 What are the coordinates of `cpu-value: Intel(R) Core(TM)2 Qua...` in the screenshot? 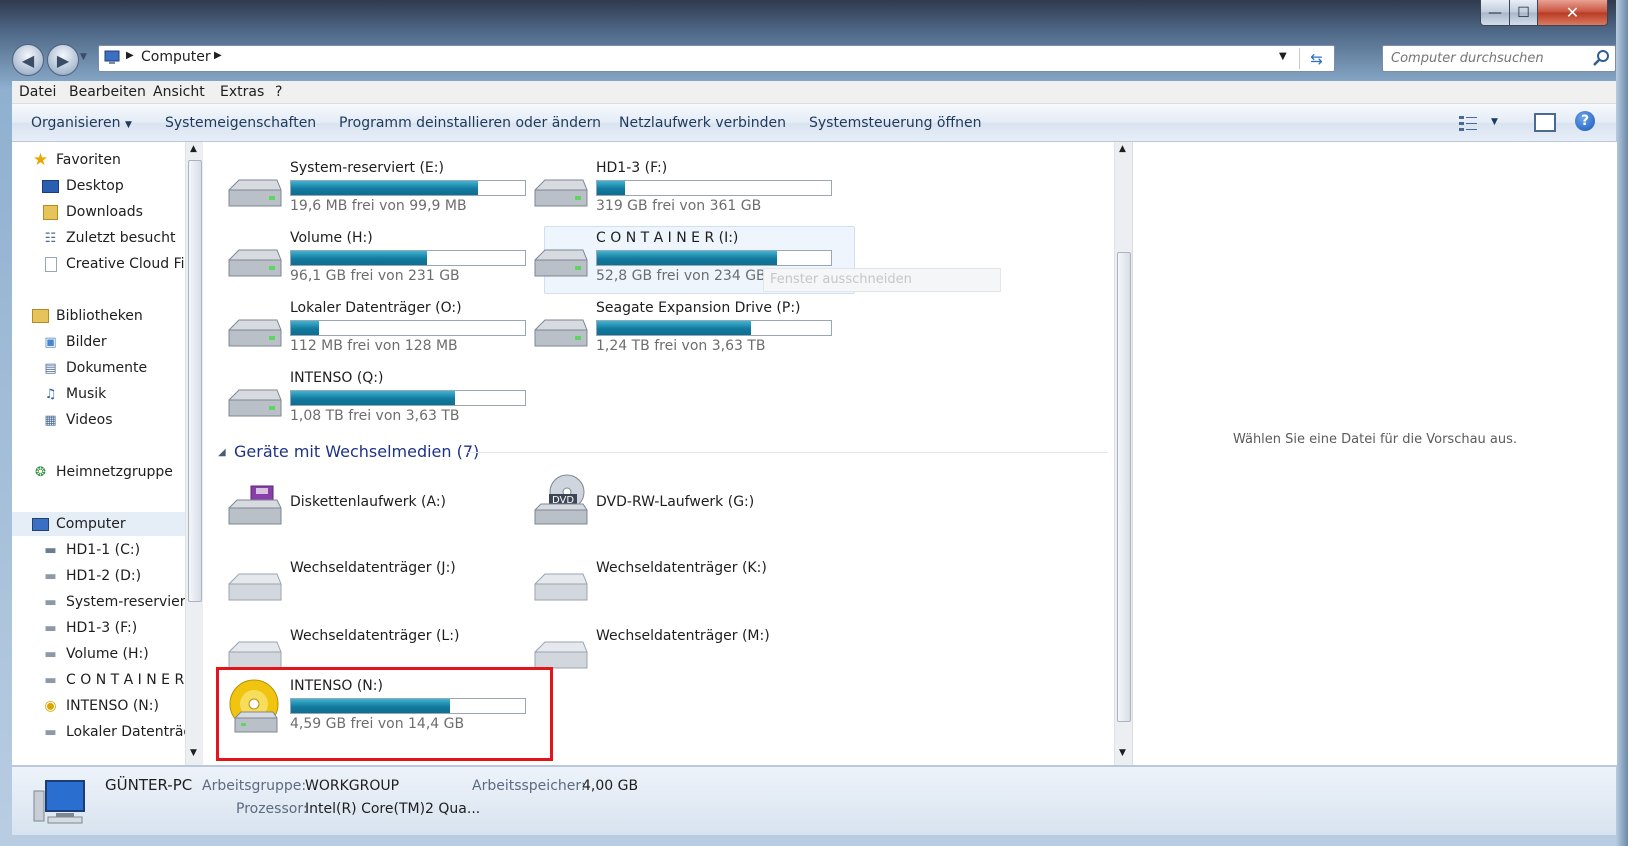 It's located at (393, 809).